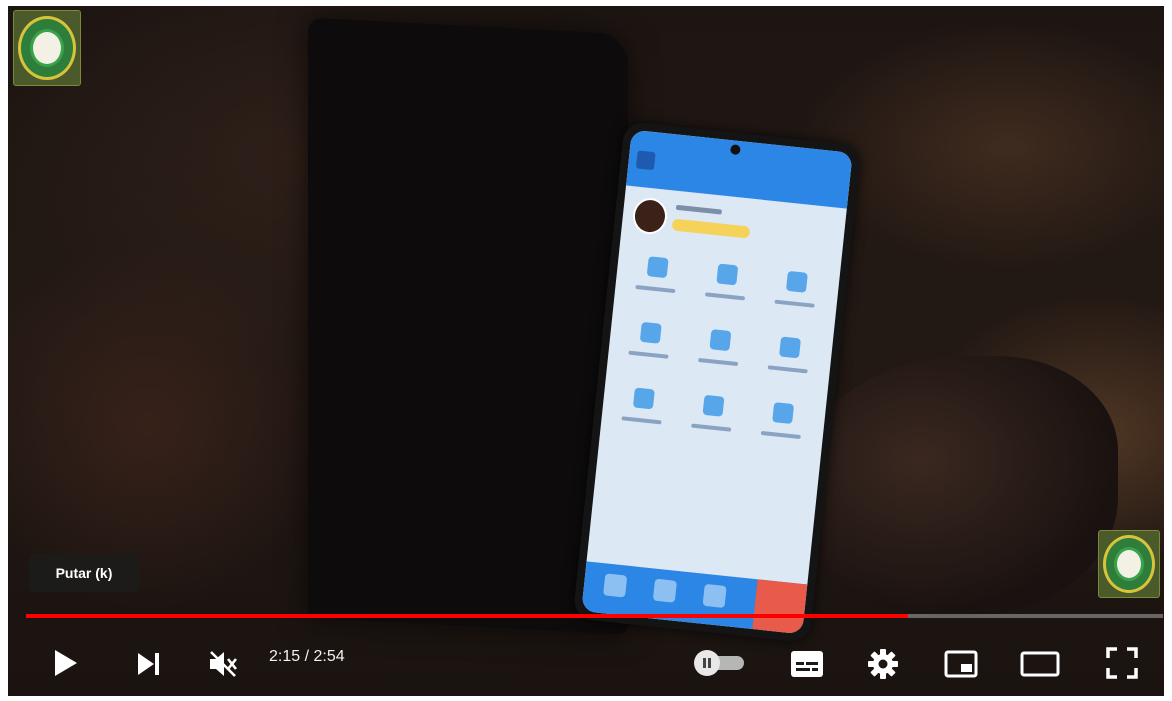  I want to click on mute-button, so click(223, 664).